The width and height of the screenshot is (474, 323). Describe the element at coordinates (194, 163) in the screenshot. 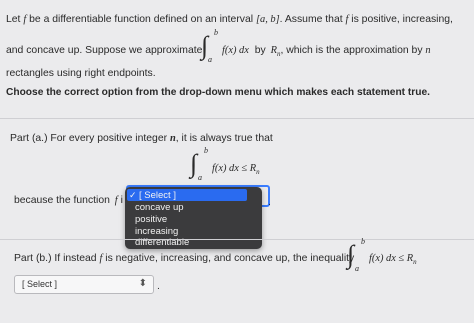

I see `integral-sign-part-a: ∫` at that location.